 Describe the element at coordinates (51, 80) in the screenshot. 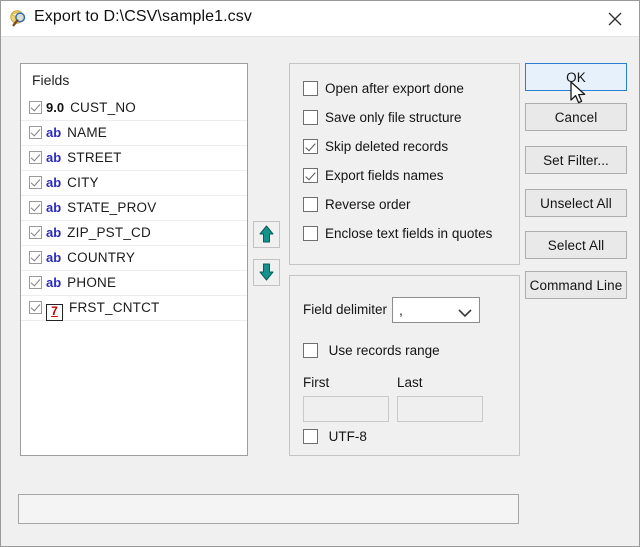

I see `fields-caption: Fields` at that location.